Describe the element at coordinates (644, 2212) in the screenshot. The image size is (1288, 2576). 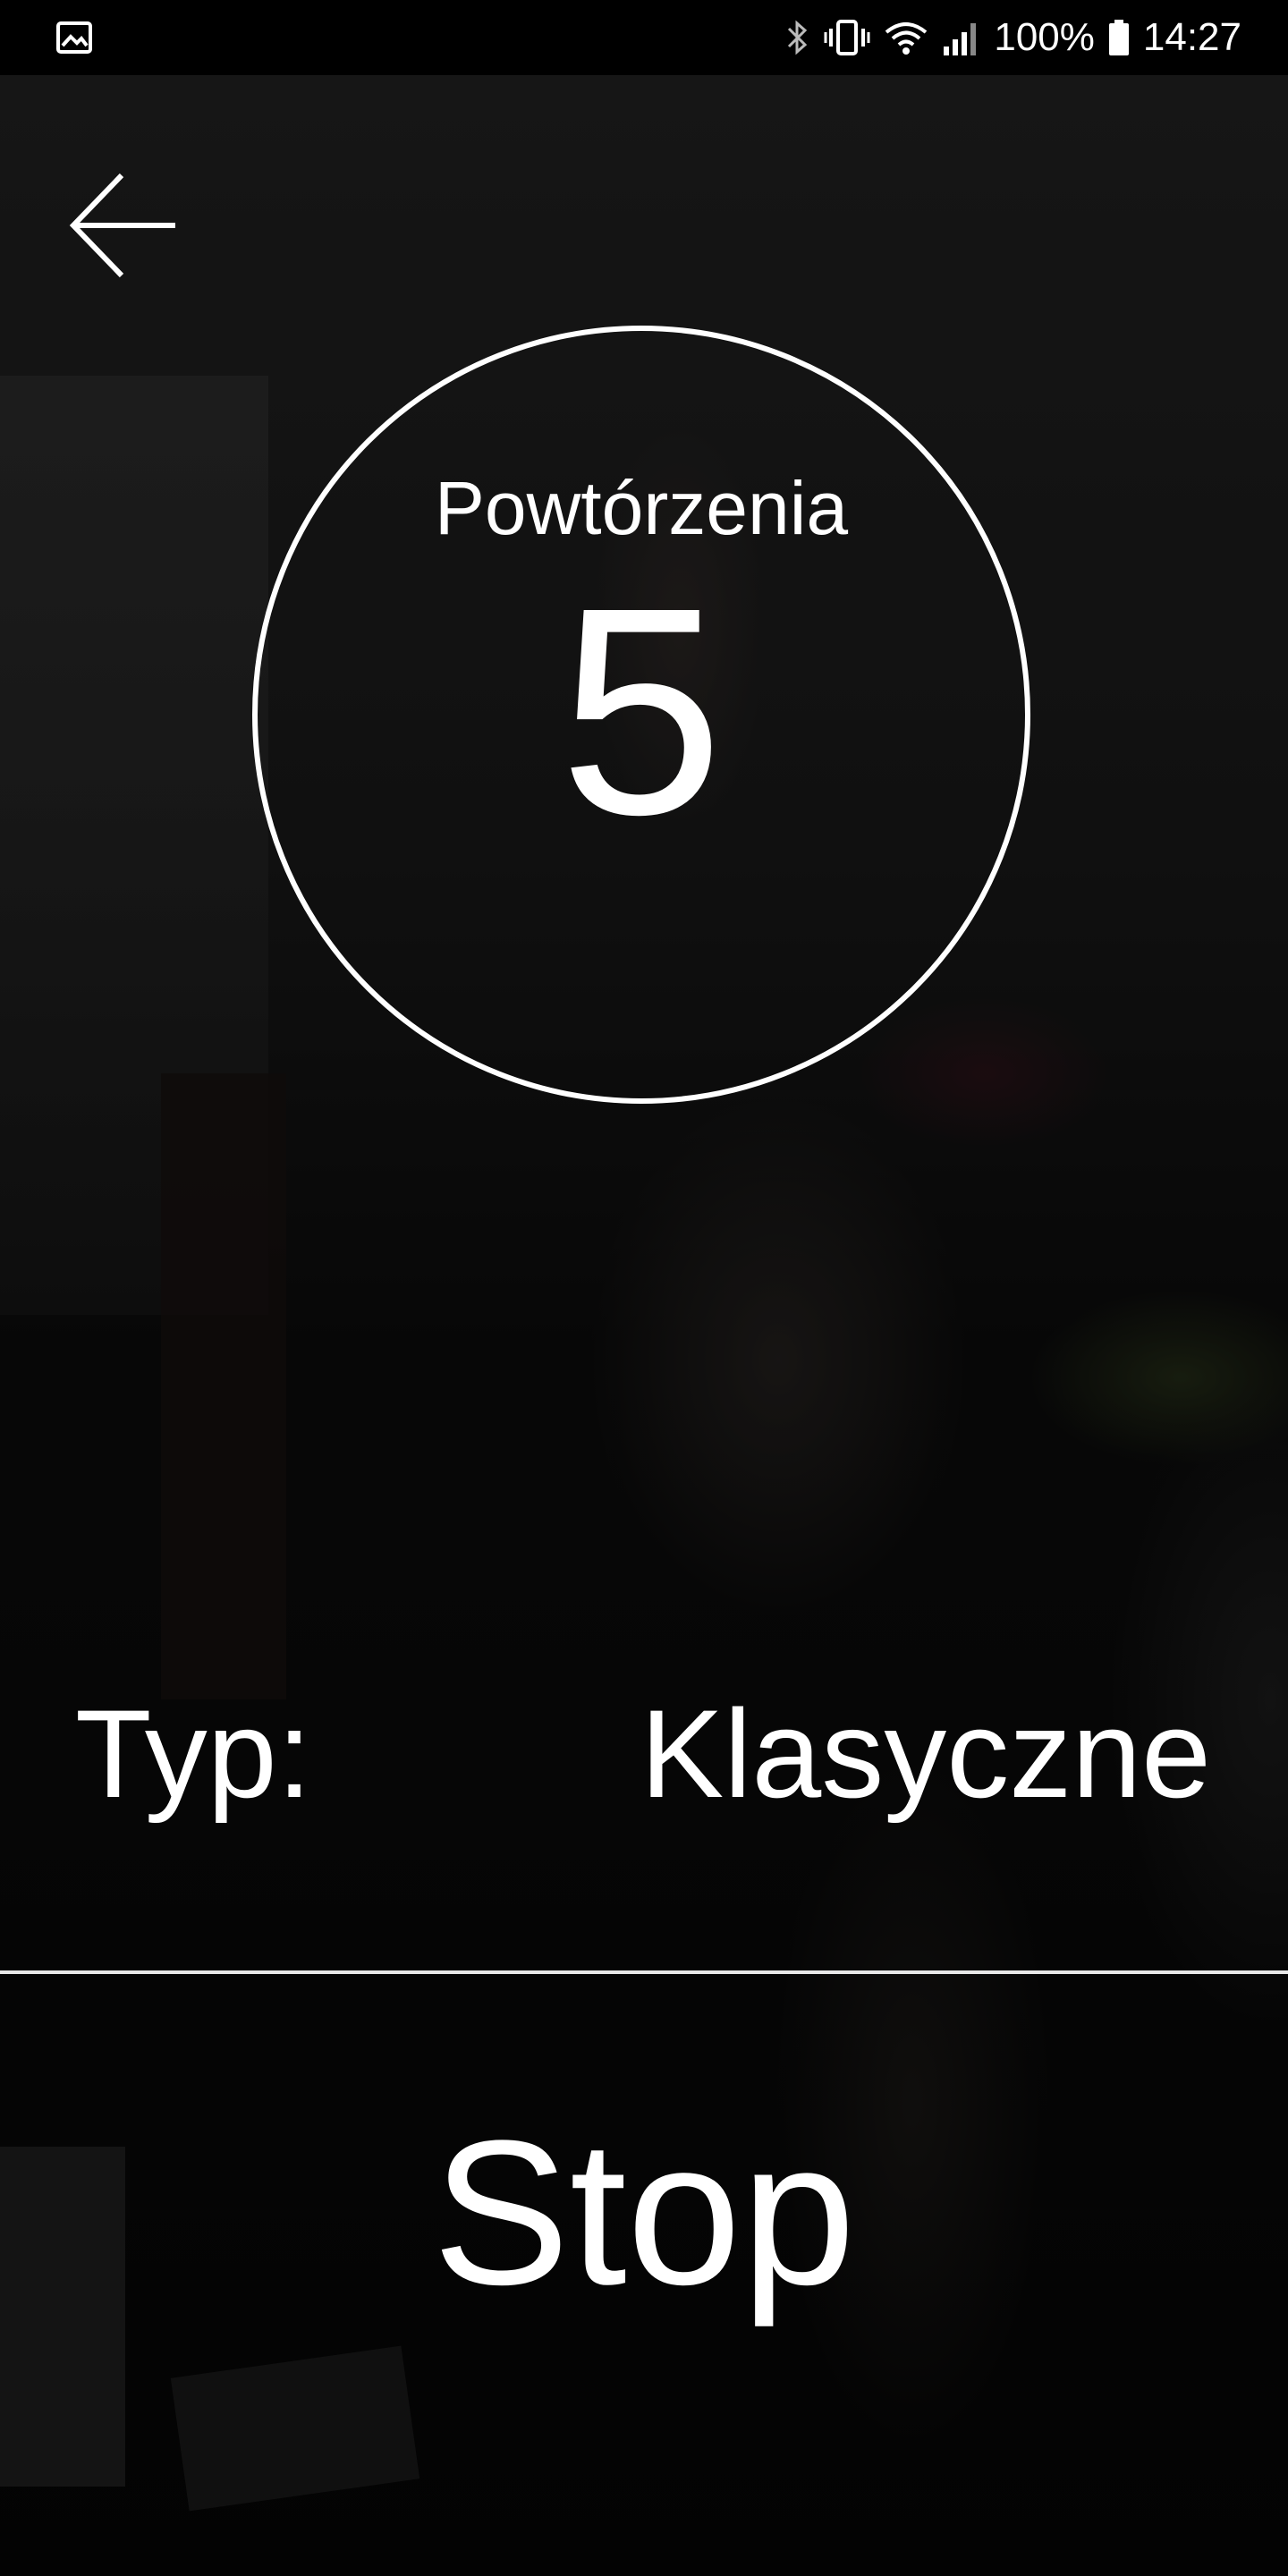
I see `stop-button-label: Stop` at that location.